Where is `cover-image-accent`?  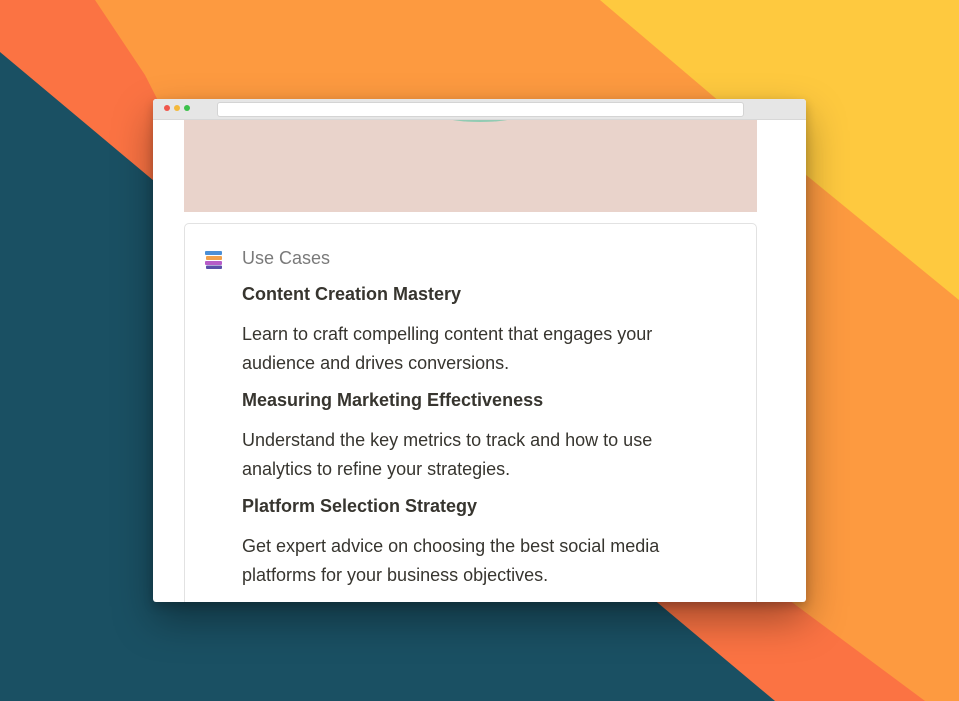 cover-image-accent is located at coordinates (480, 121).